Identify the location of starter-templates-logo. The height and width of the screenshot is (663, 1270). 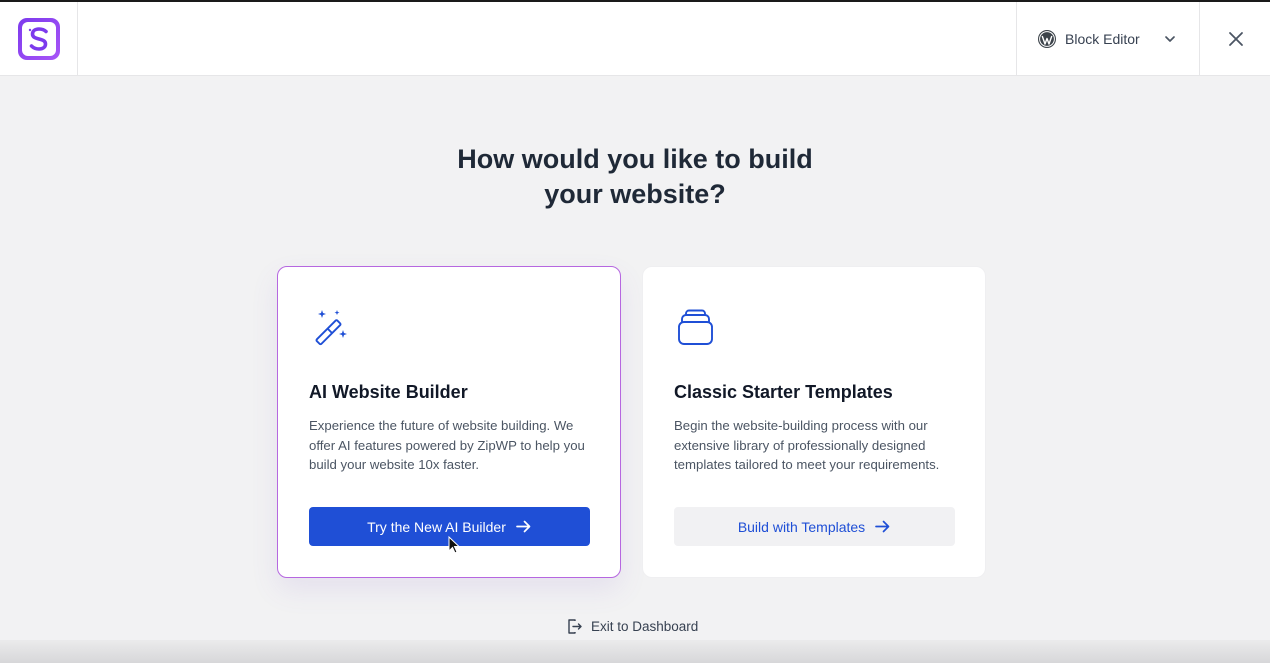
(38, 39).